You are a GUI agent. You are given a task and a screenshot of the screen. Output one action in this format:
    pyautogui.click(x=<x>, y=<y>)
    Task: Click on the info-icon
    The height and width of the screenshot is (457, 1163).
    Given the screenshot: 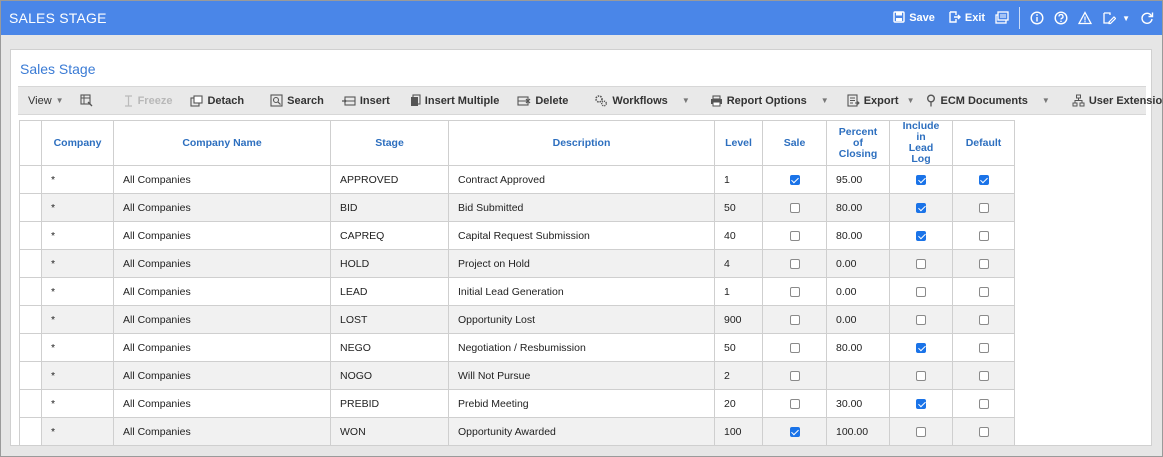 What is the action you would take?
    pyautogui.click(x=1037, y=18)
    